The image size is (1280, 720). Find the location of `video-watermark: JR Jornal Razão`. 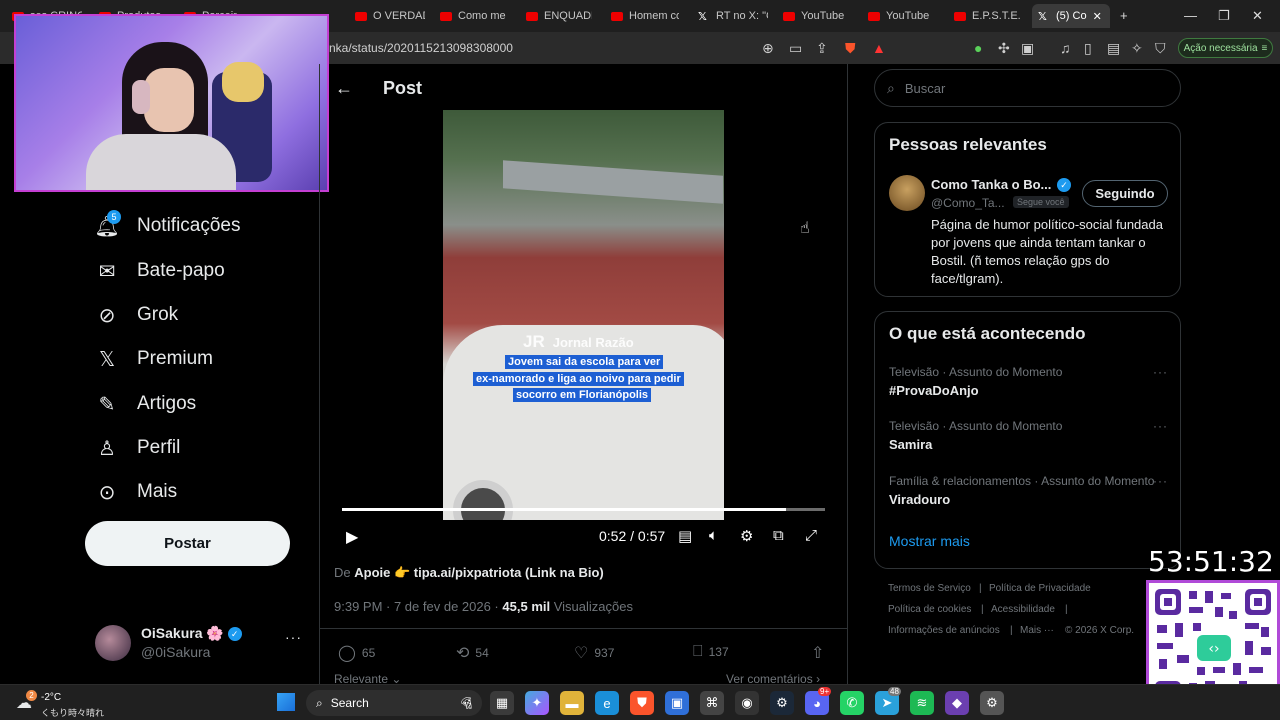

video-watermark: JR Jornal Razão is located at coordinates (578, 341).